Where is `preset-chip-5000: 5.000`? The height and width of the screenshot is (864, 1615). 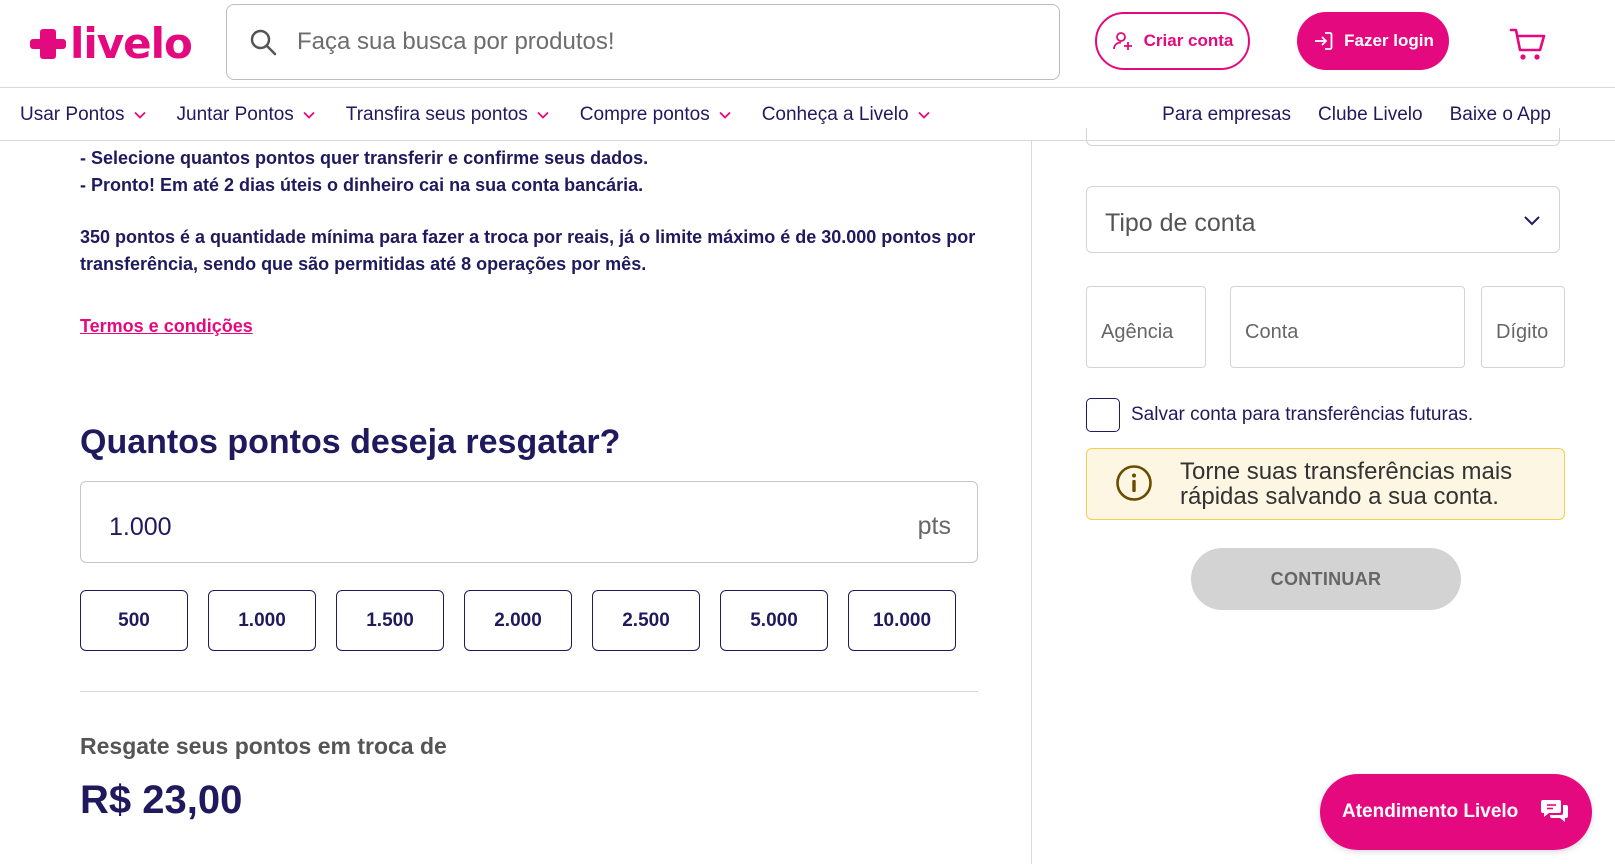
preset-chip-5000: 5.000 is located at coordinates (774, 620).